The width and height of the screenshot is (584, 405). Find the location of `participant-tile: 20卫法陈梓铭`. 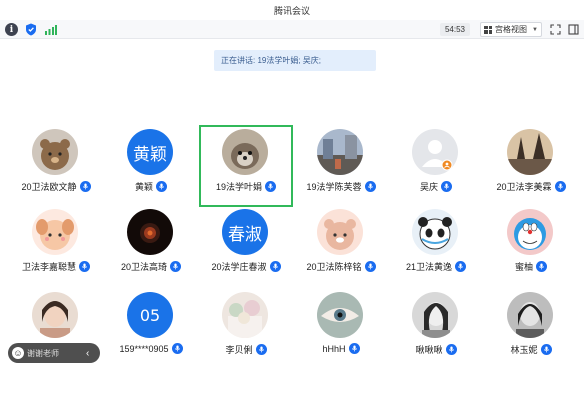

participant-tile: 20卫法陈梓铭 is located at coordinates (341, 246).